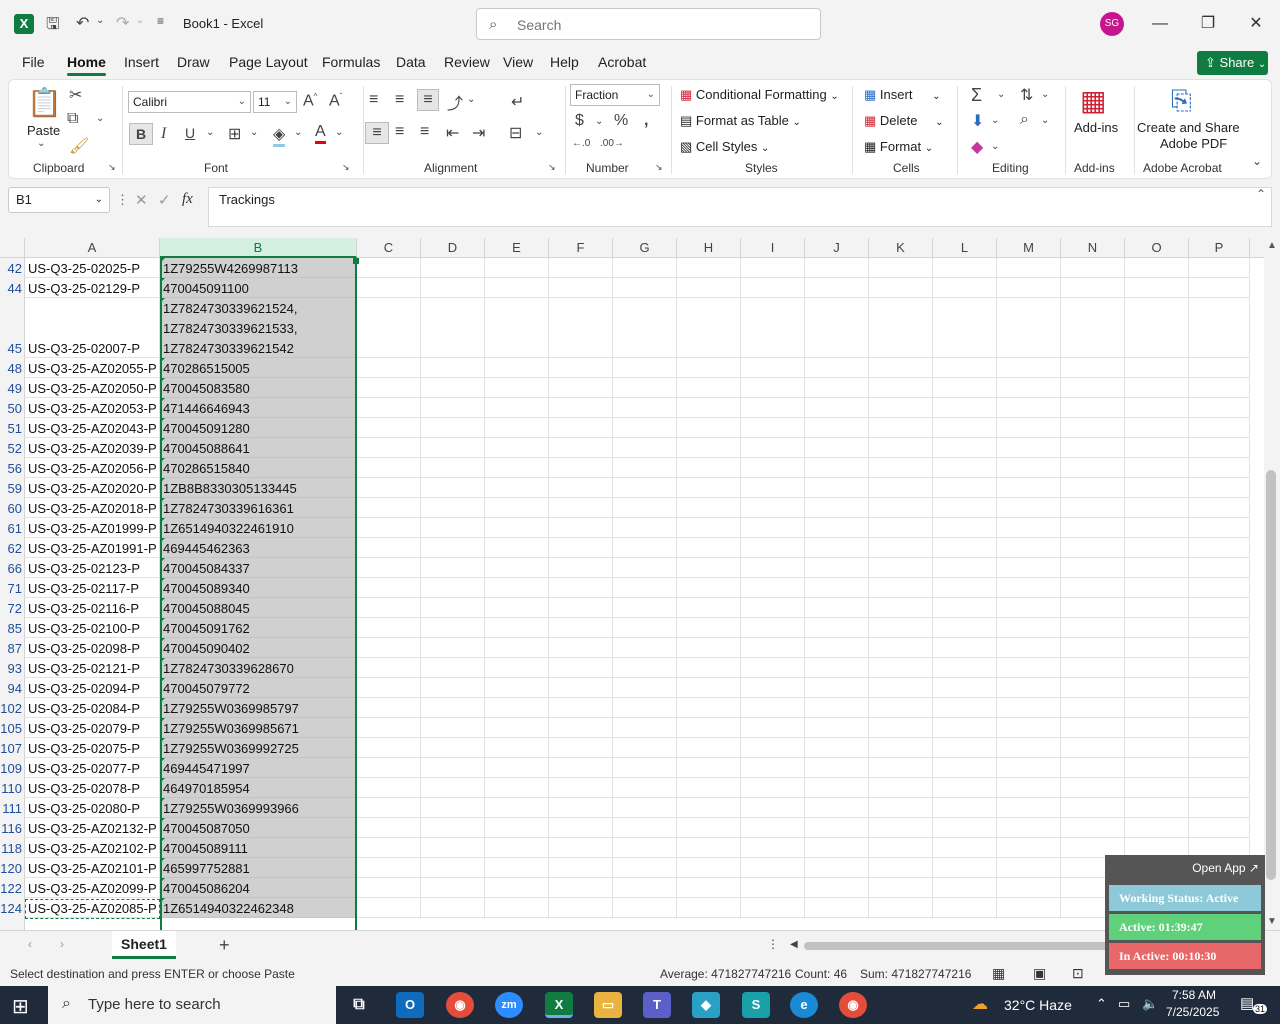 The image size is (1280, 1024). What do you see at coordinates (612, 143) in the screenshot?
I see `decrease-decimal-icon: .00→` at bounding box center [612, 143].